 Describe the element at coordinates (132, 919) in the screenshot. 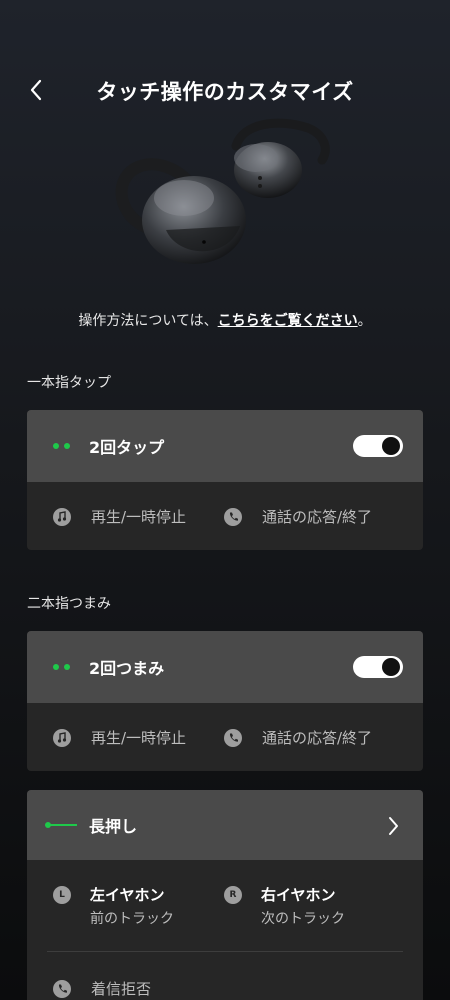

I see `left-earbud-action: 前のトラック` at that location.